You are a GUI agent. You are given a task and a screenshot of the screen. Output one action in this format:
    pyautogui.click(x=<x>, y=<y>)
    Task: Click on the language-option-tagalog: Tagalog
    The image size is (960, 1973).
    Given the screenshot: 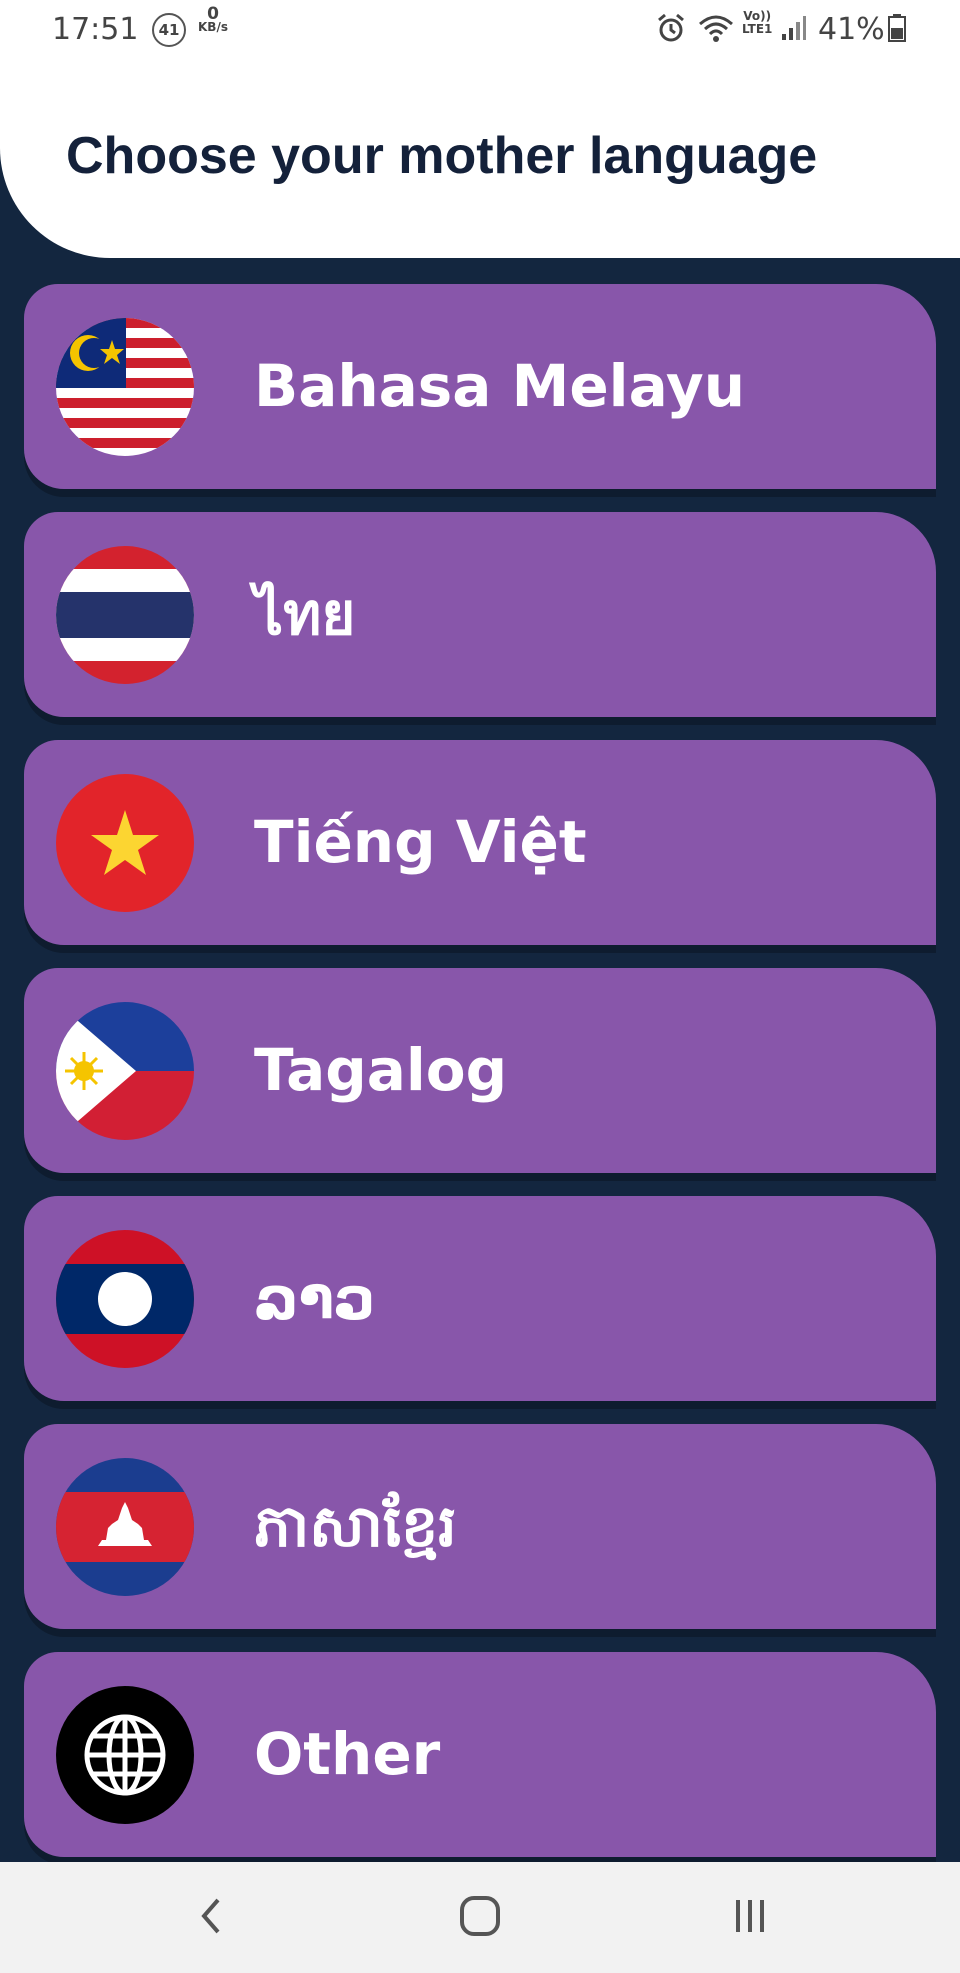 What is the action you would take?
    pyautogui.click(x=480, y=1070)
    